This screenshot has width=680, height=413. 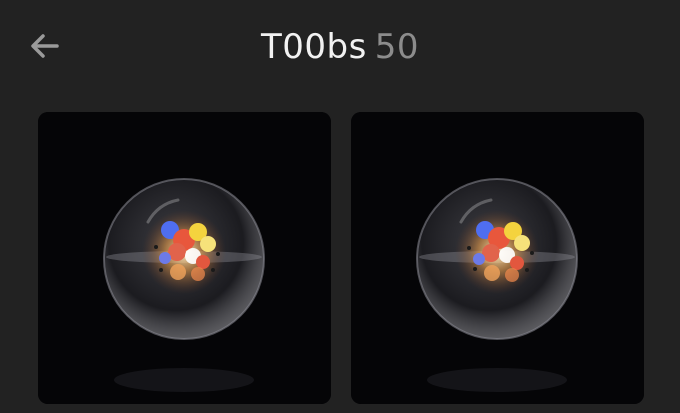 I want to click on page-title: T00bs 50, so click(x=340, y=47).